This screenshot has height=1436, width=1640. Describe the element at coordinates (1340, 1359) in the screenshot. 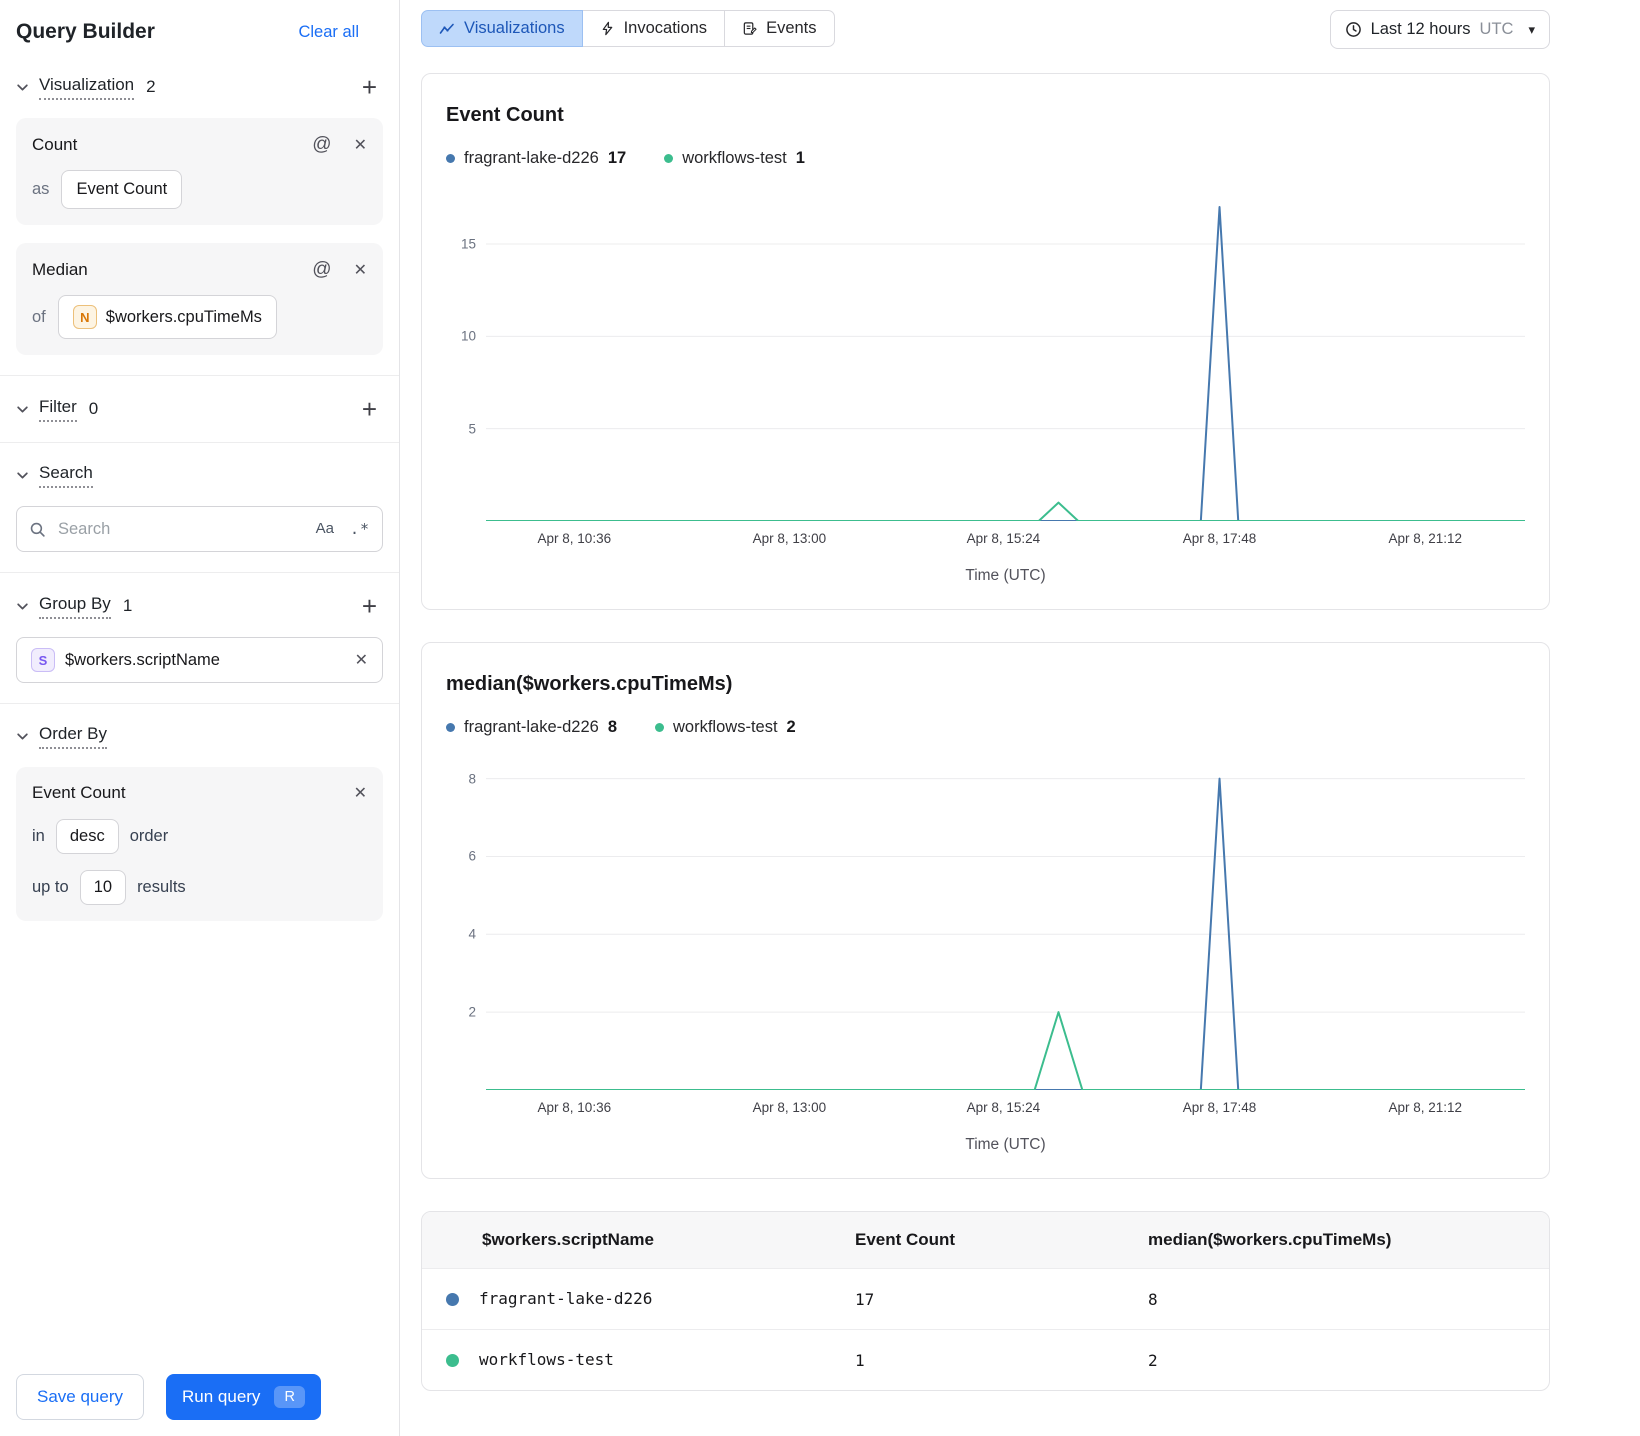

I see `value-cell: 2` at that location.